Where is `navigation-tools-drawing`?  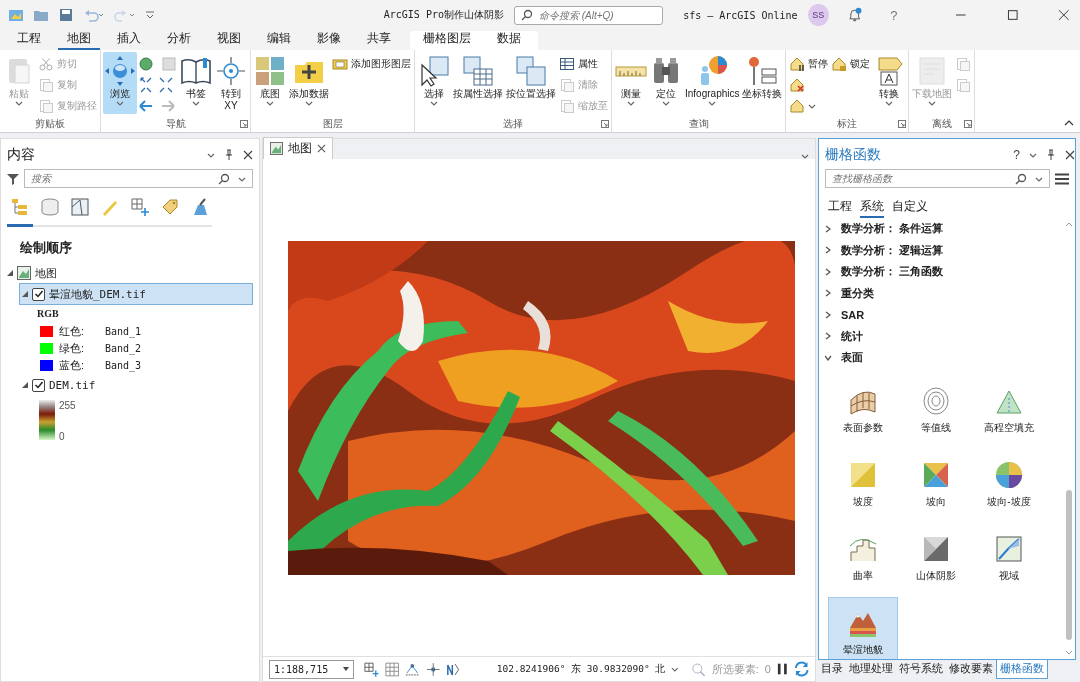
navigation-tools-drawing is located at coordinates (158, 84).